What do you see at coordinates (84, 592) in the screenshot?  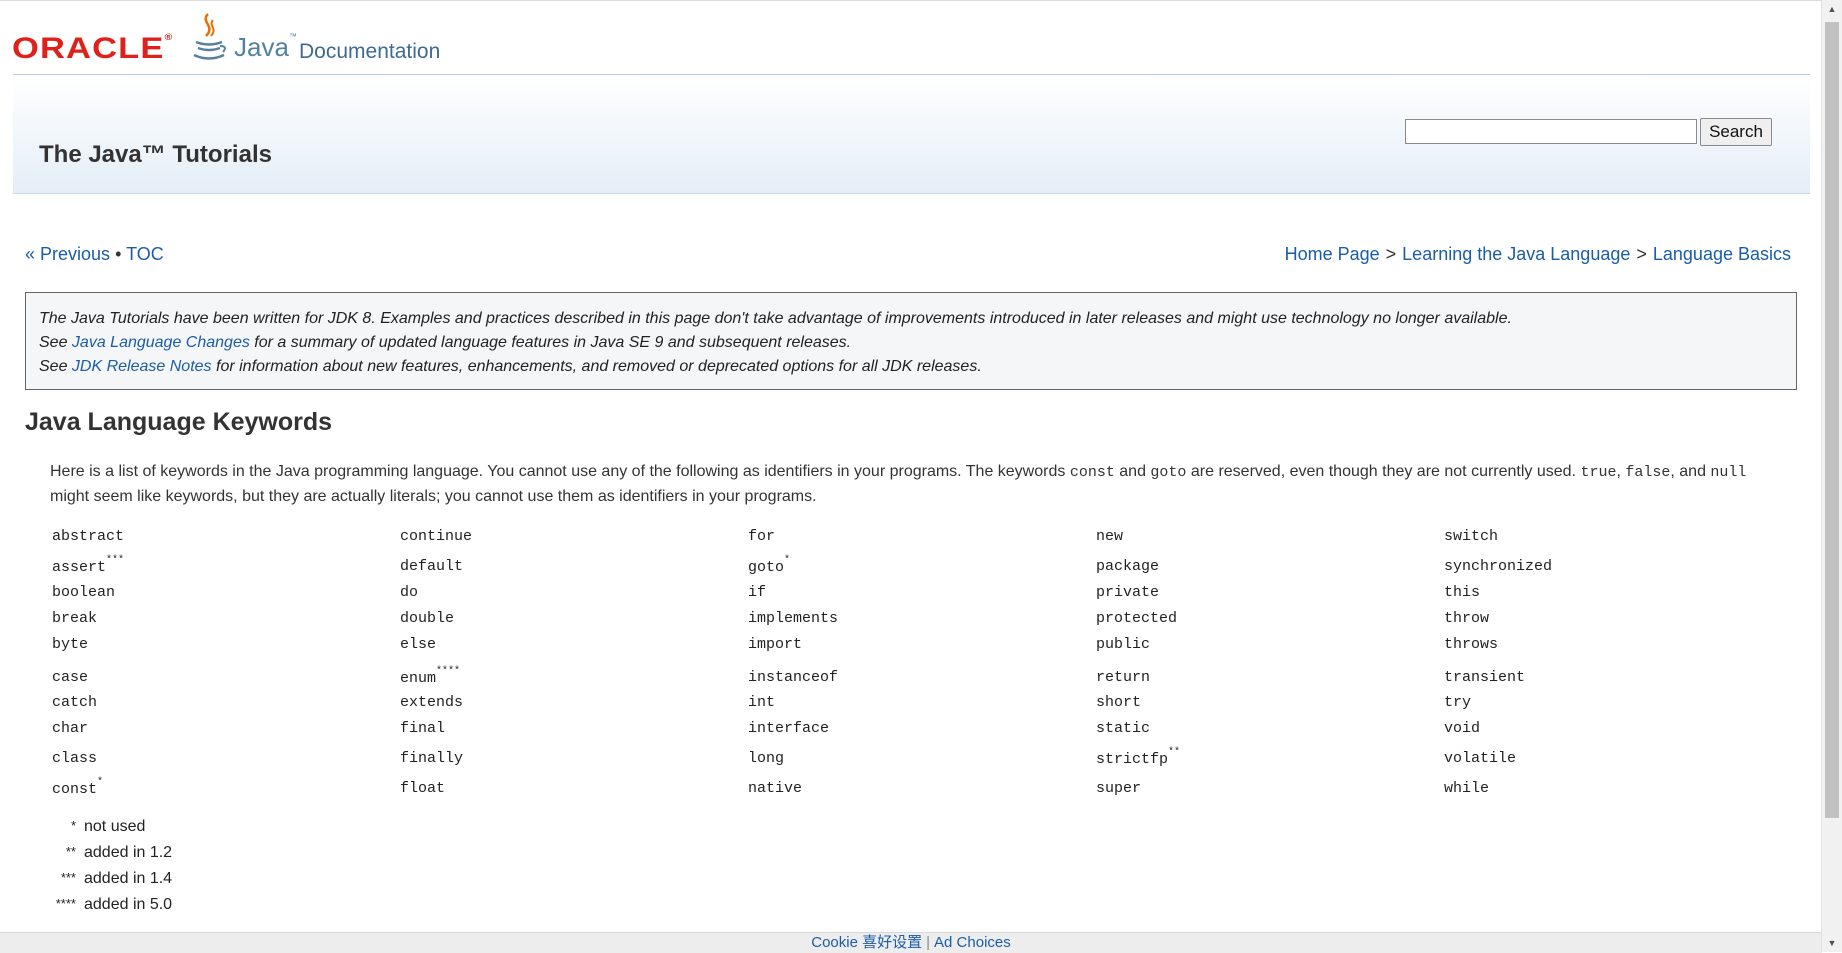 I see `keyword-boolean: boolean` at bounding box center [84, 592].